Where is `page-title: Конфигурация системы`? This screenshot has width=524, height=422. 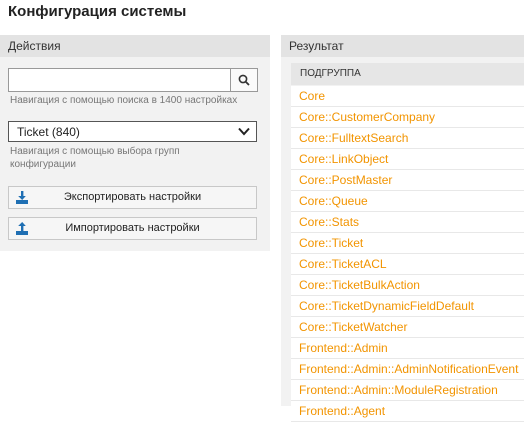
page-title: Конфигурация системы is located at coordinates (97, 11).